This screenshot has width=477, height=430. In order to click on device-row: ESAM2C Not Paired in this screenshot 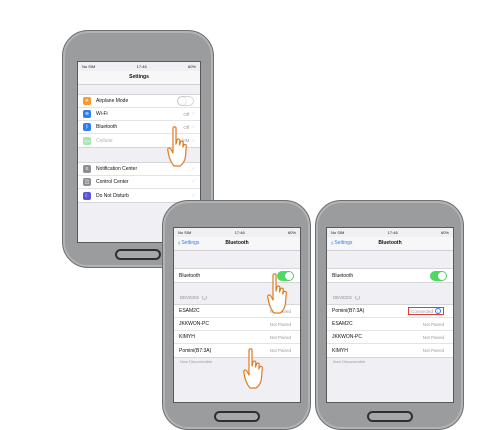, I will do `click(390, 324)`.